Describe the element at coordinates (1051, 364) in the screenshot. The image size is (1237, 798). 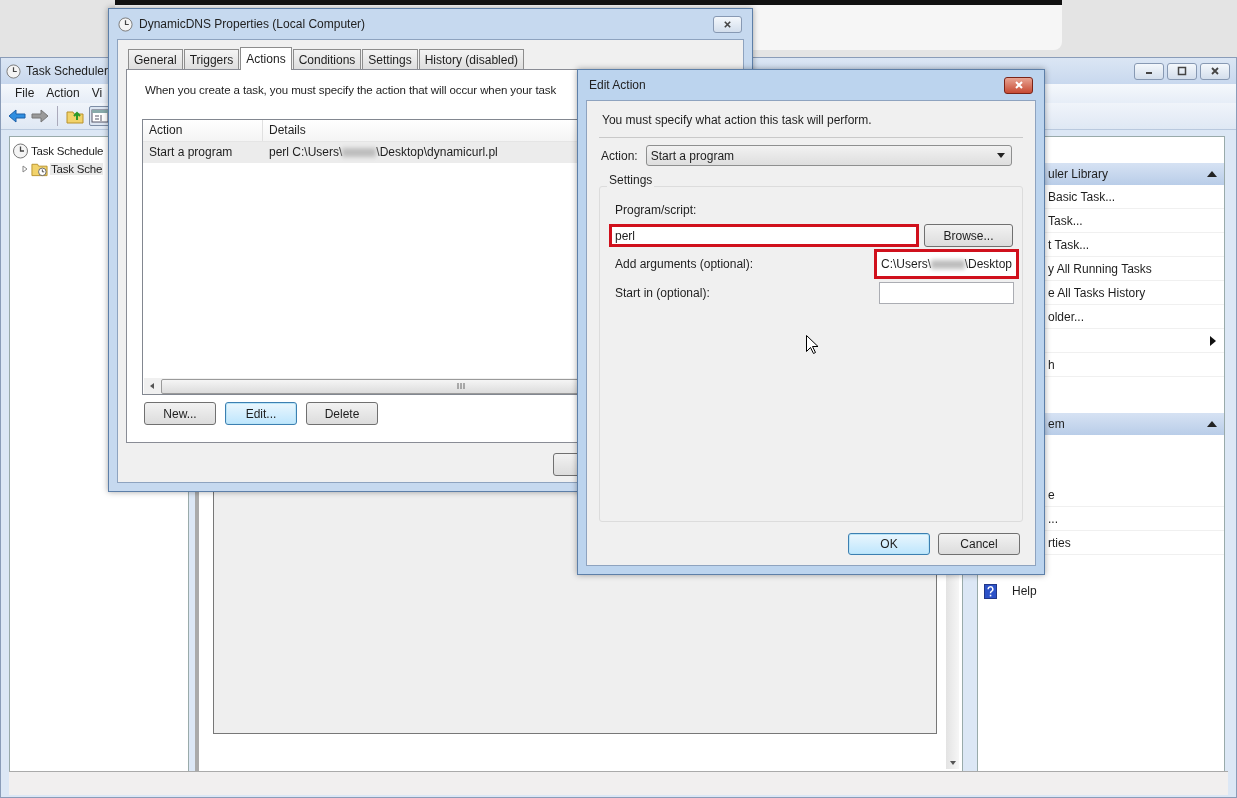
I see `action-link: h` at that location.